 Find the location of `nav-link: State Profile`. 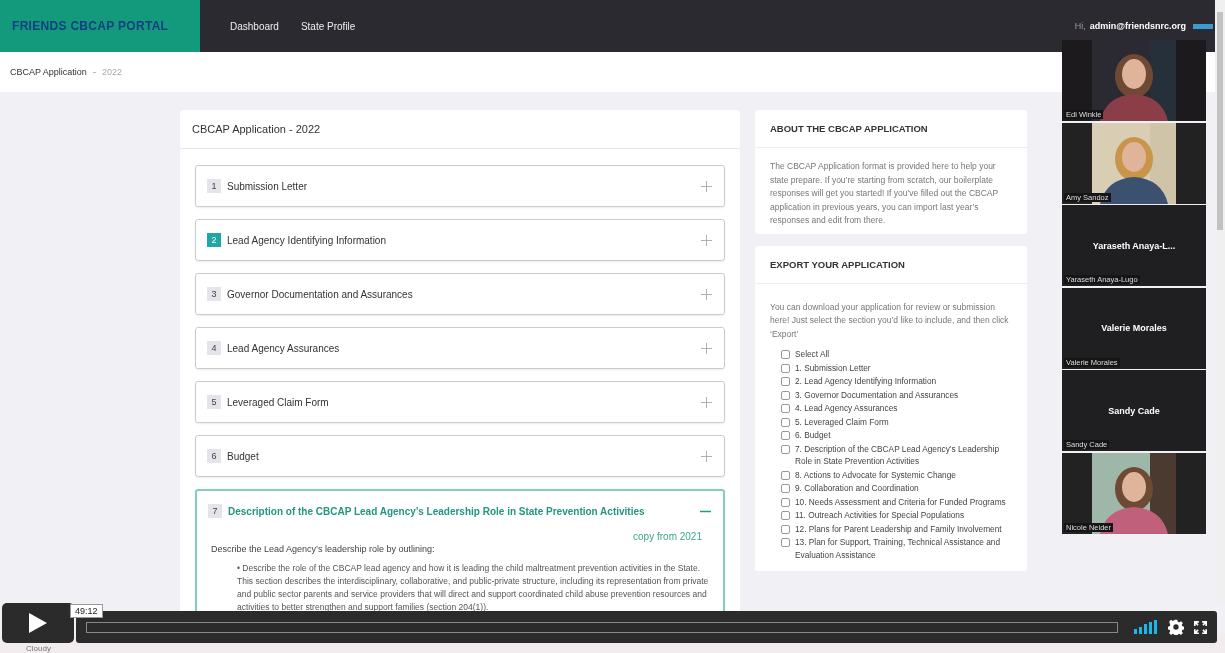

nav-link: State Profile is located at coordinates (328, 26).